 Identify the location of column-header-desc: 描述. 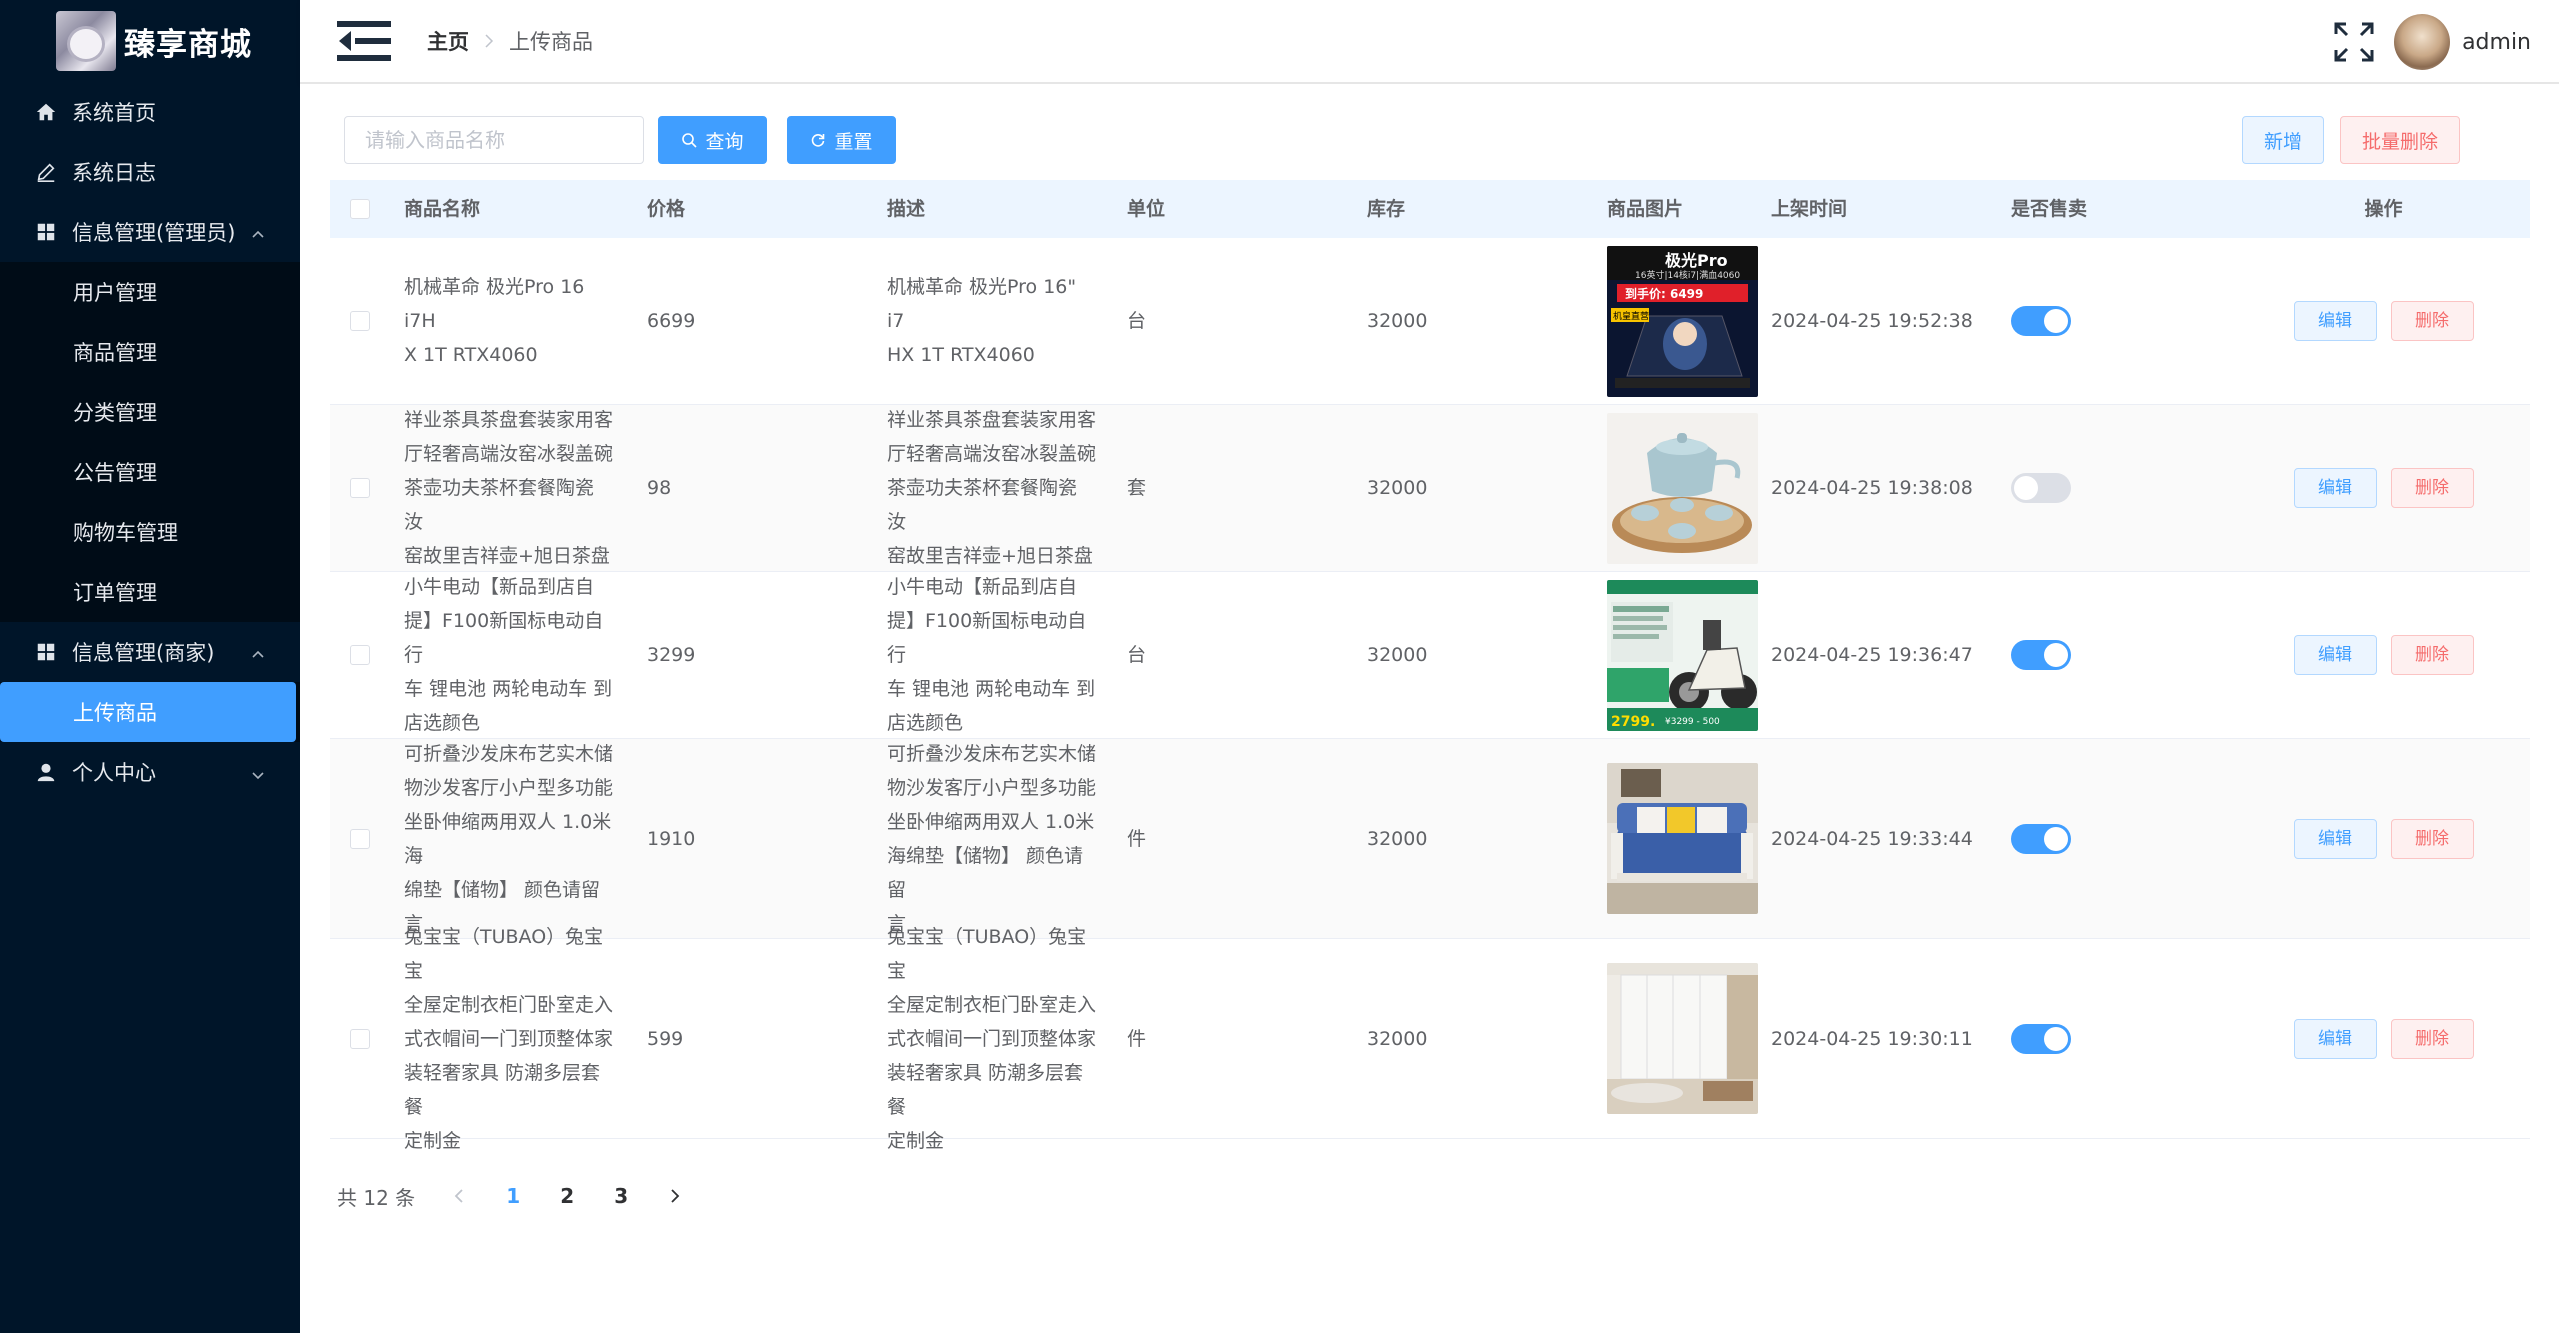
(906, 209).